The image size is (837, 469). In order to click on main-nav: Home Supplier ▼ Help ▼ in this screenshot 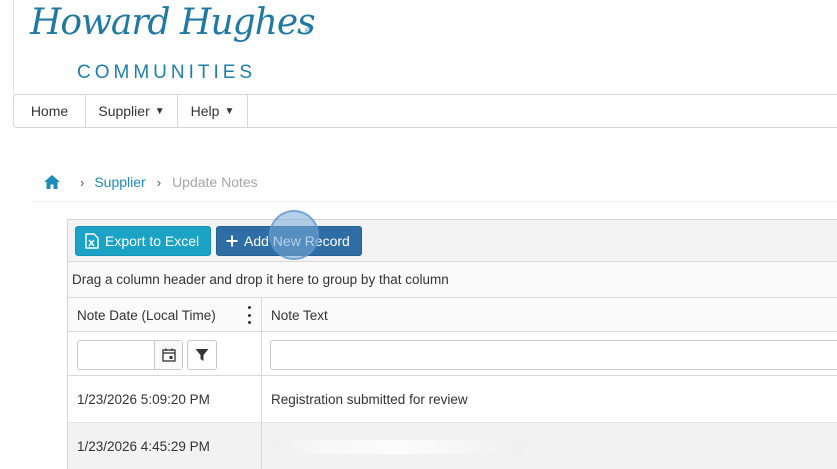, I will do `click(425, 111)`.